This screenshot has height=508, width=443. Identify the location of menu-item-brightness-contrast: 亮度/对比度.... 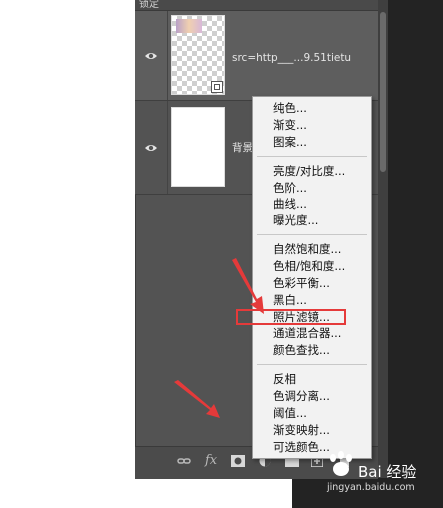
(309, 171).